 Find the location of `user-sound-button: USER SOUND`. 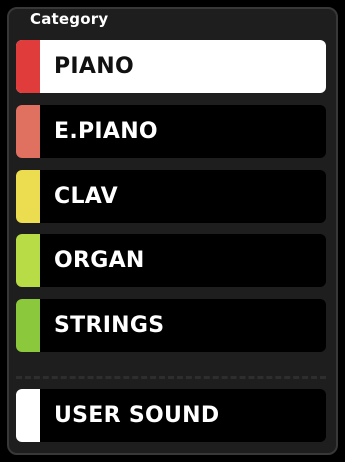

user-sound-button: USER SOUND is located at coordinates (171, 415).